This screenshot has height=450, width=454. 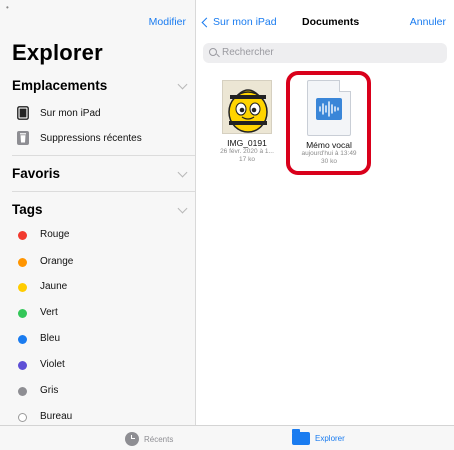 What do you see at coordinates (91, 138) in the screenshot?
I see `sidebar-item-label: Suppressions récentes` at bounding box center [91, 138].